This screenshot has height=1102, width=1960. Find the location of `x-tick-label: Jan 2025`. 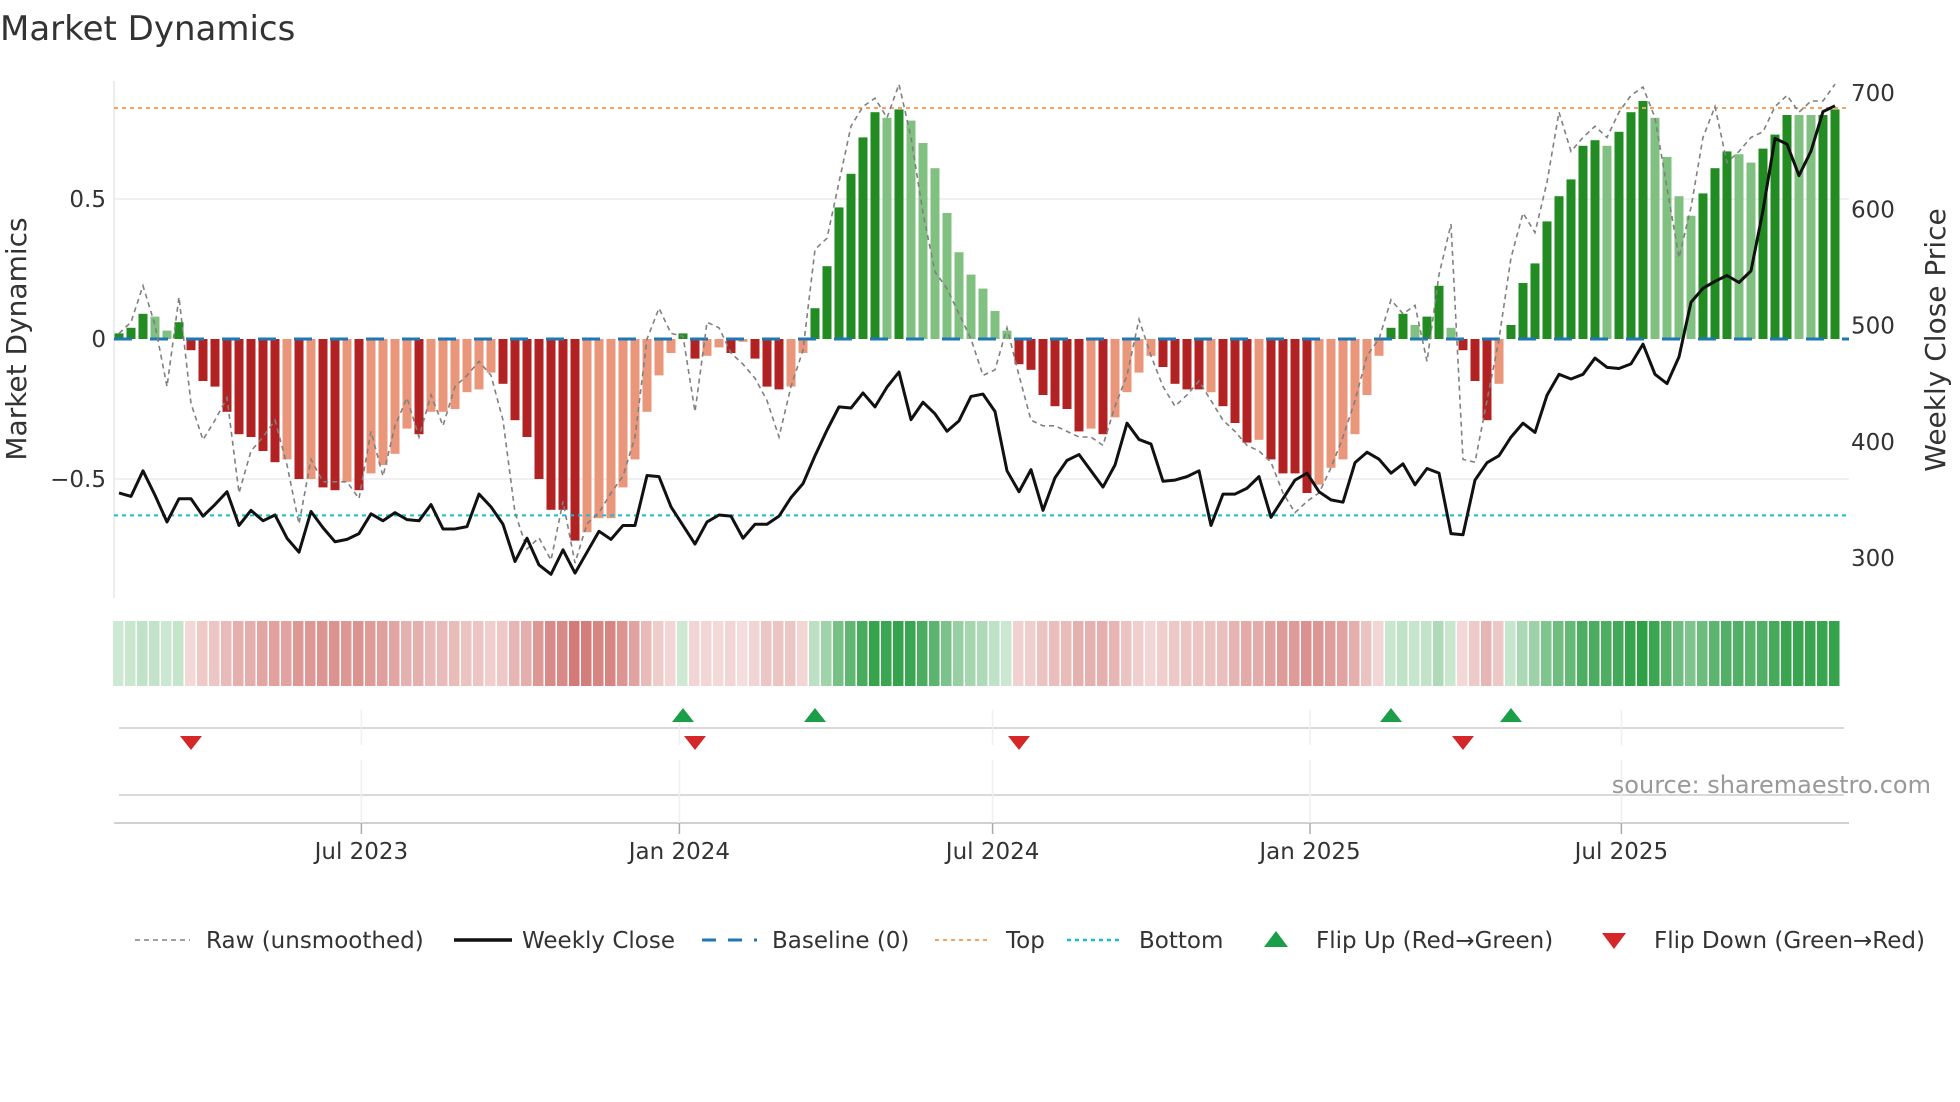

x-tick-label: Jan 2025 is located at coordinates (1308, 852).